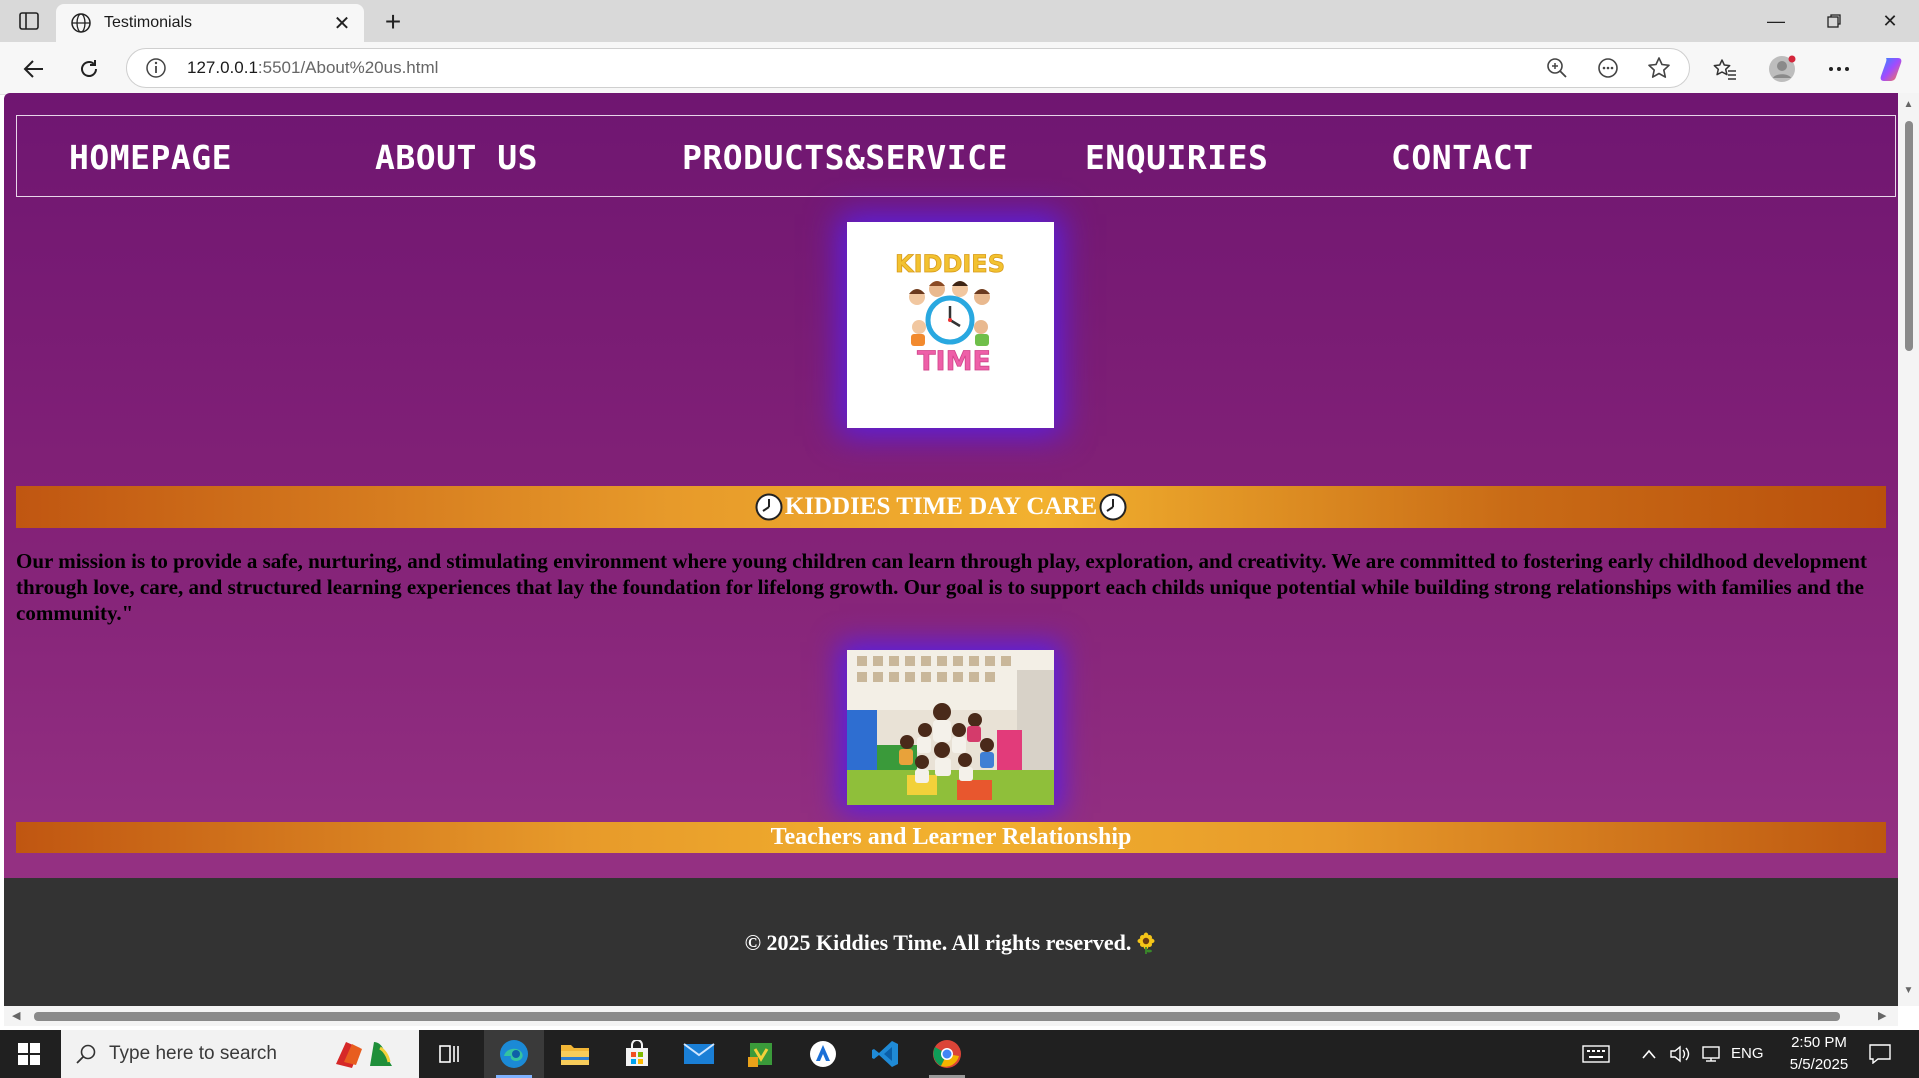 The width and height of the screenshot is (1919, 1078). Describe the element at coordinates (1819, 1042) in the screenshot. I see `clock-time: 2:50 PM` at that location.